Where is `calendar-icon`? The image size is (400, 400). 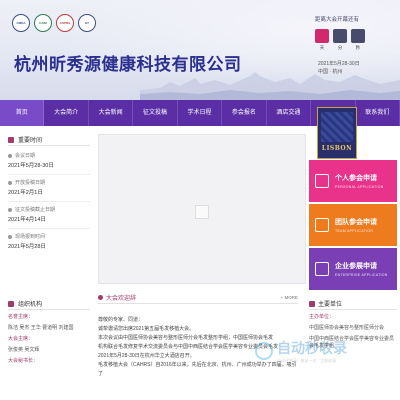 calendar-icon is located at coordinates (11, 139).